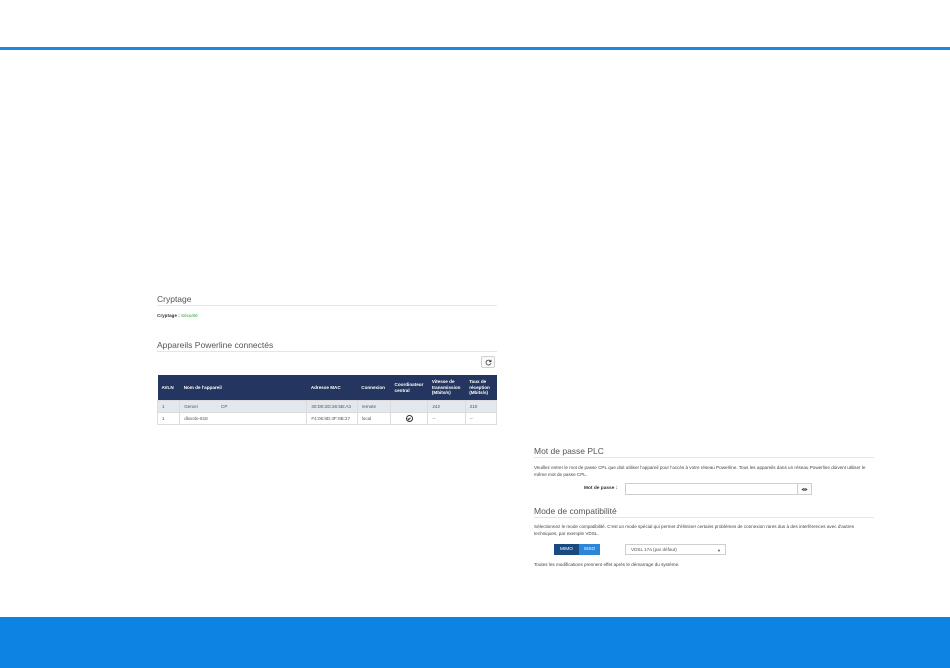 The height and width of the screenshot is (668, 950). I want to click on cell-tx: 242, so click(446, 406).